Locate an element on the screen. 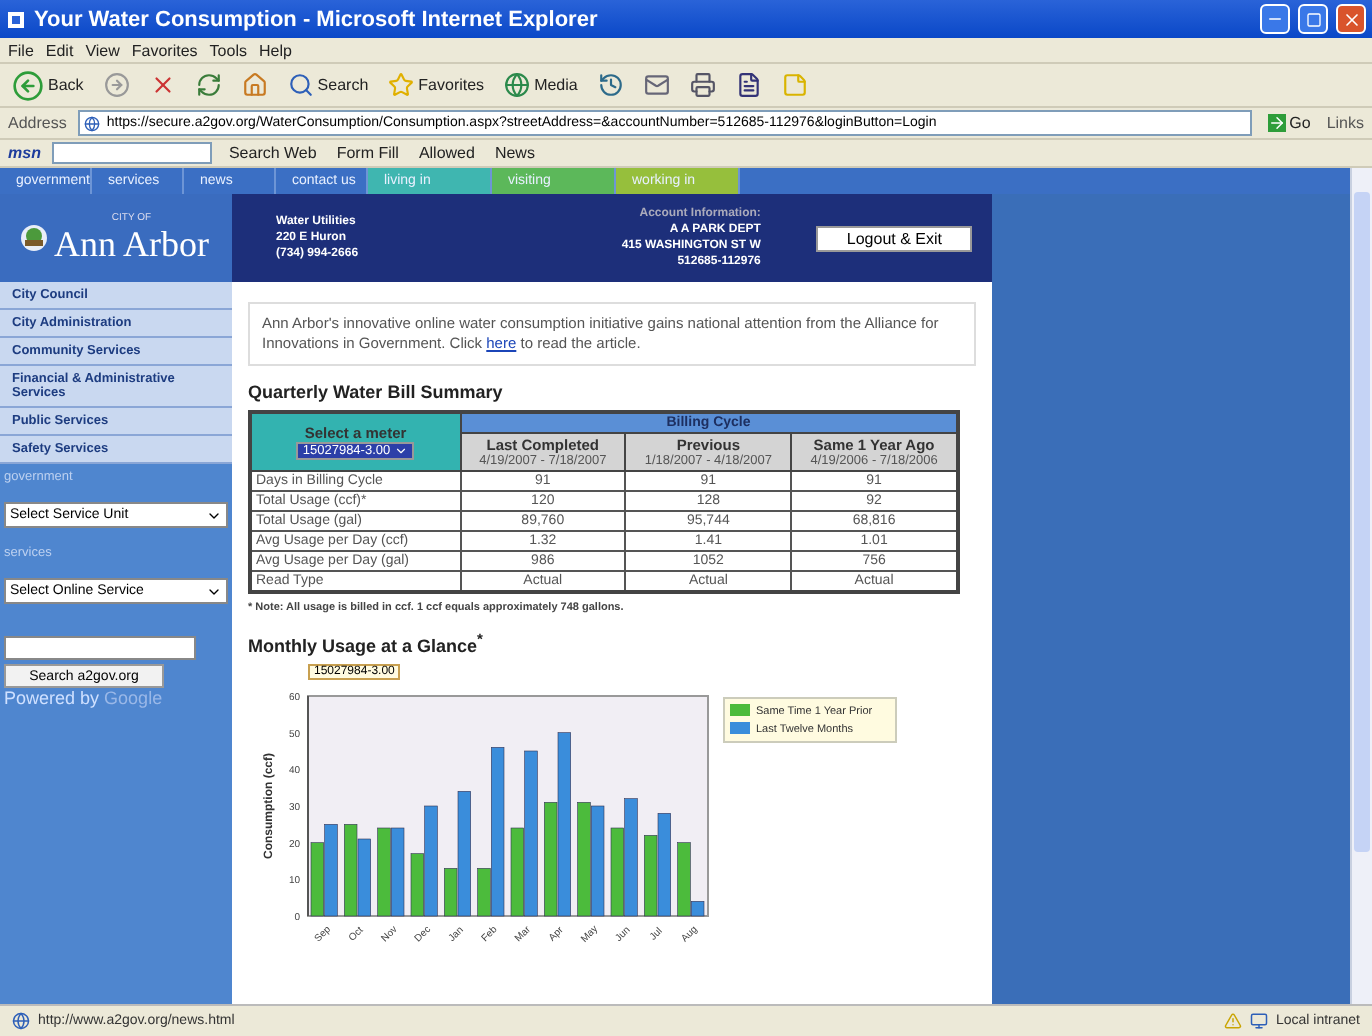 The image size is (1372, 1036). go-button: Go is located at coordinates (1289, 123).